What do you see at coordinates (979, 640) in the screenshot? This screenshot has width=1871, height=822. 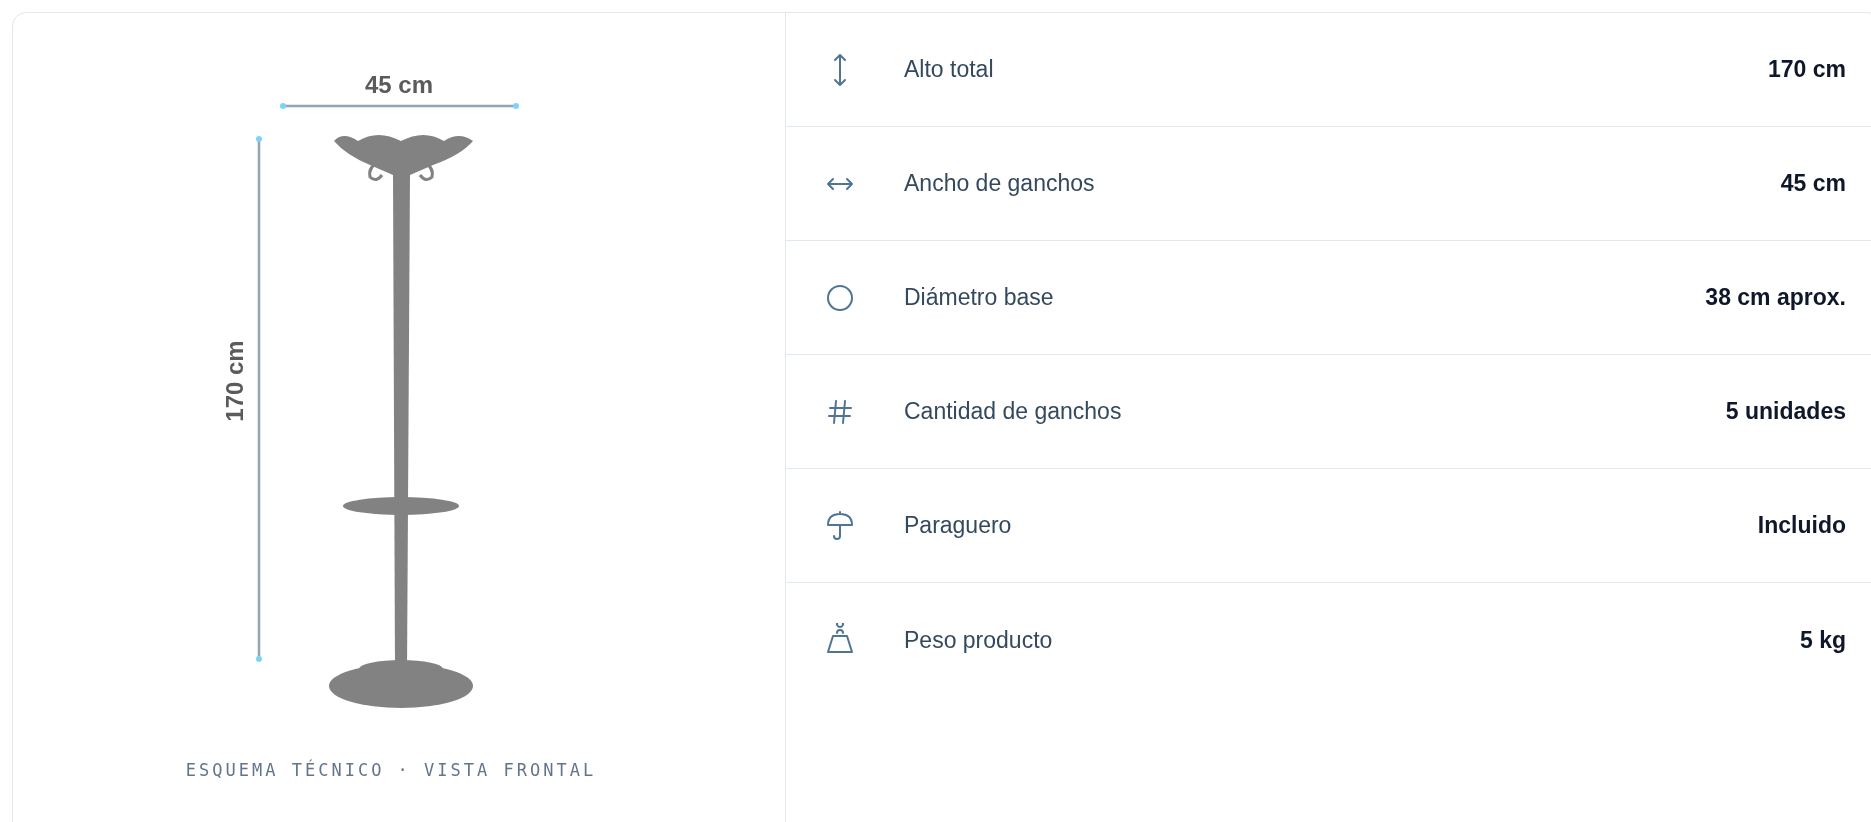 I see `spec-label: Peso producto` at bounding box center [979, 640].